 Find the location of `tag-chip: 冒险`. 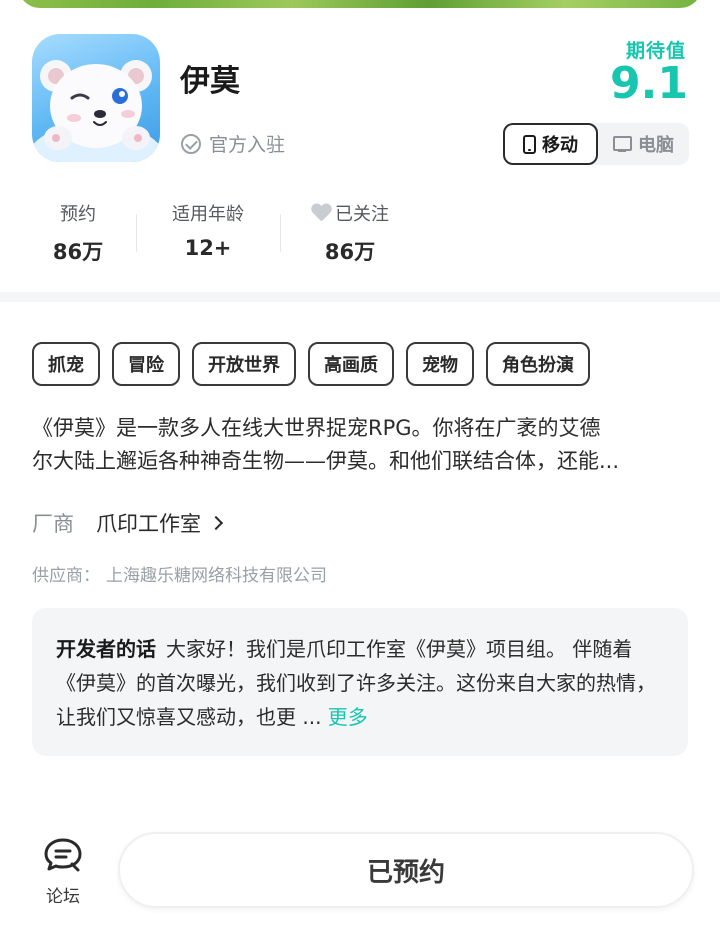

tag-chip: 冒险 is located at coordinates (146, 364).